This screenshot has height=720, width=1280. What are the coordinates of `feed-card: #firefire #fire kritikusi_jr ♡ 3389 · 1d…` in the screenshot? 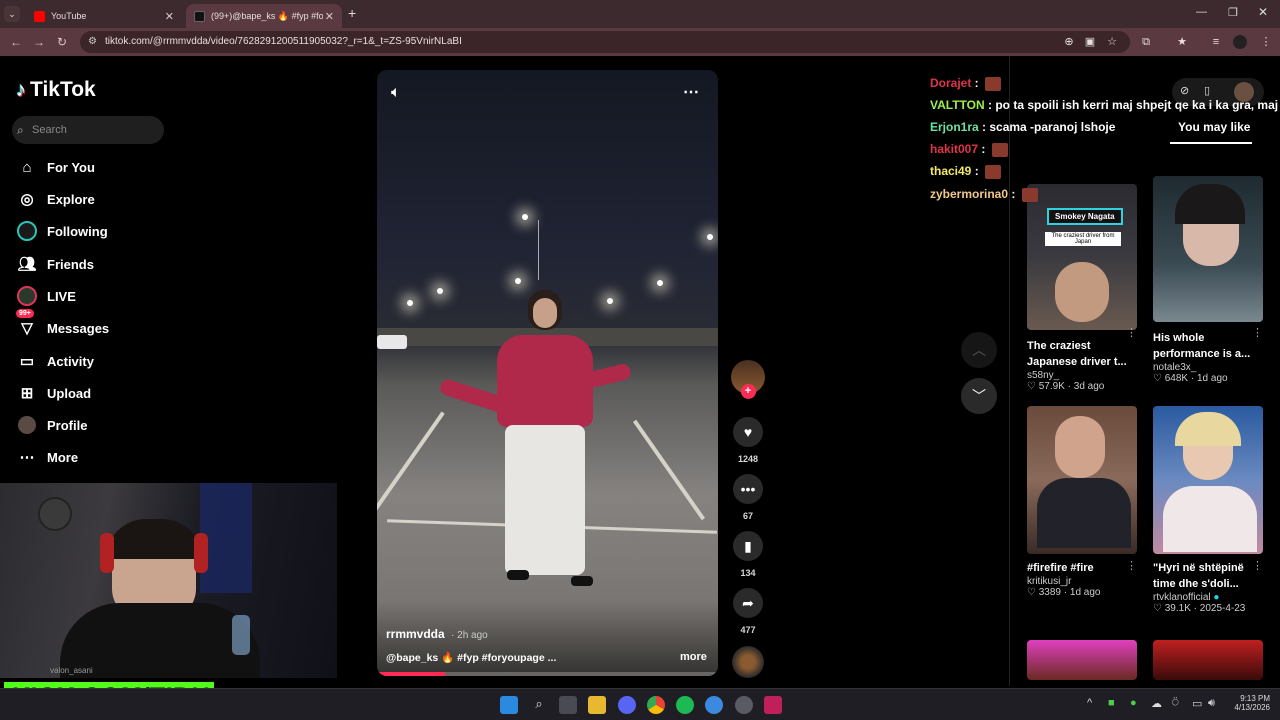 It's located at (1082, 502).